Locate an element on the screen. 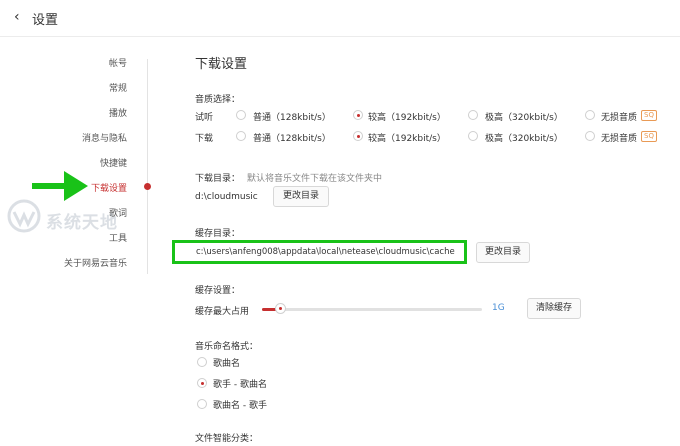 This screenshot has width=680, height=446. preview-quality-normal-label: 普通（128kbit/s） is located at coordinates (292, 118).